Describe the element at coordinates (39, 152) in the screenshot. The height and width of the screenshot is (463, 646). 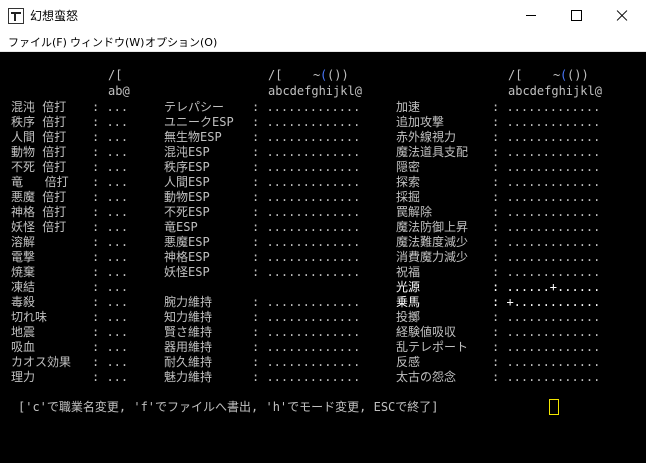
I see `slay-row-label: 動物 倍打` at that location.